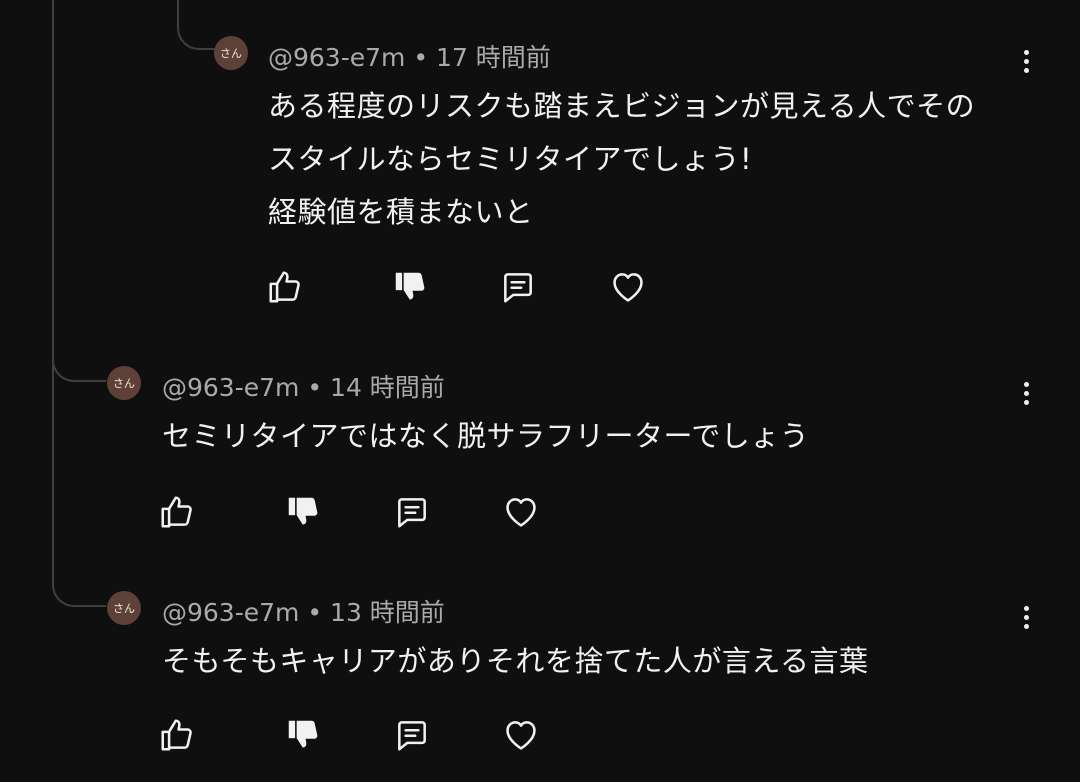 The image size is (1080, 782). What do you see at coordinates (387, 387) in the screenshot?
I see `timestamp: 14 時間前` at bounding box center [387, 387].